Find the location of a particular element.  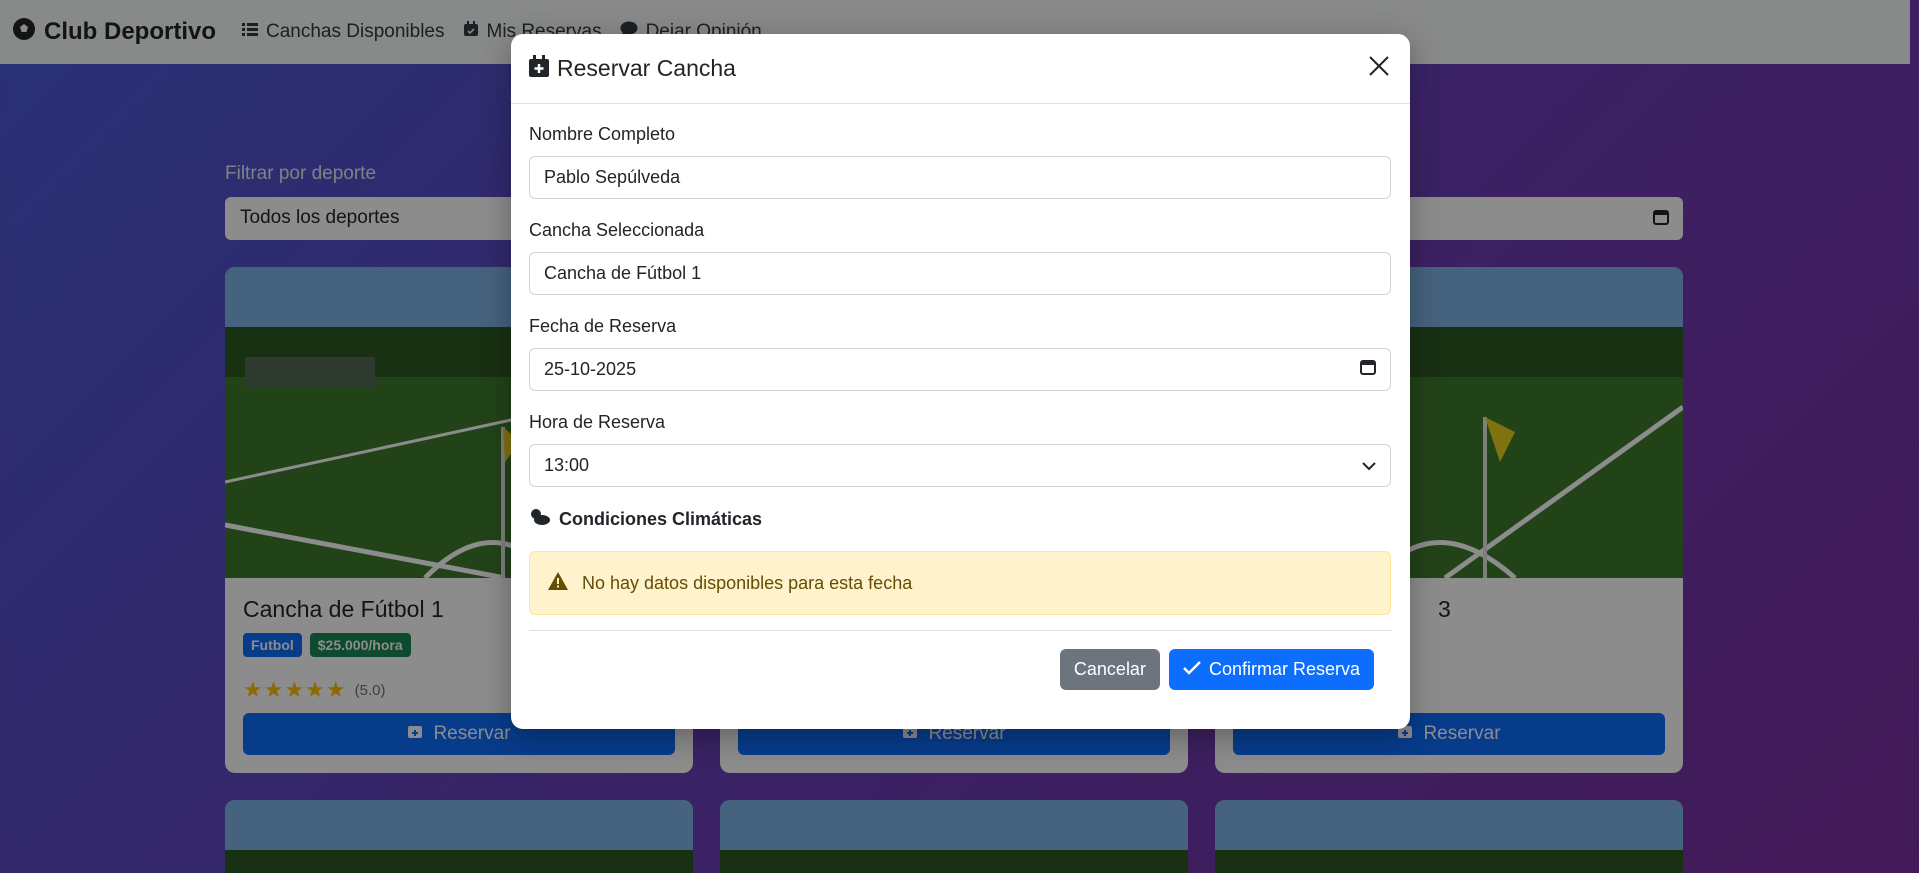

name-label: Nombre Completo is located at coordinates (602, 134).